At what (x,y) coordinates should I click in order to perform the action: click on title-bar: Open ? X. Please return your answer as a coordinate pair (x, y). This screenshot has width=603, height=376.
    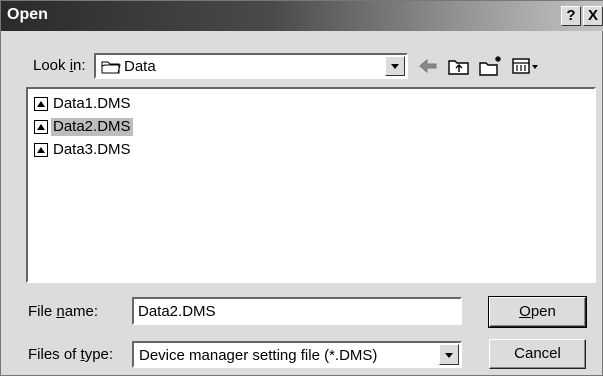
    Looking at the image, I should click on (302, 16).